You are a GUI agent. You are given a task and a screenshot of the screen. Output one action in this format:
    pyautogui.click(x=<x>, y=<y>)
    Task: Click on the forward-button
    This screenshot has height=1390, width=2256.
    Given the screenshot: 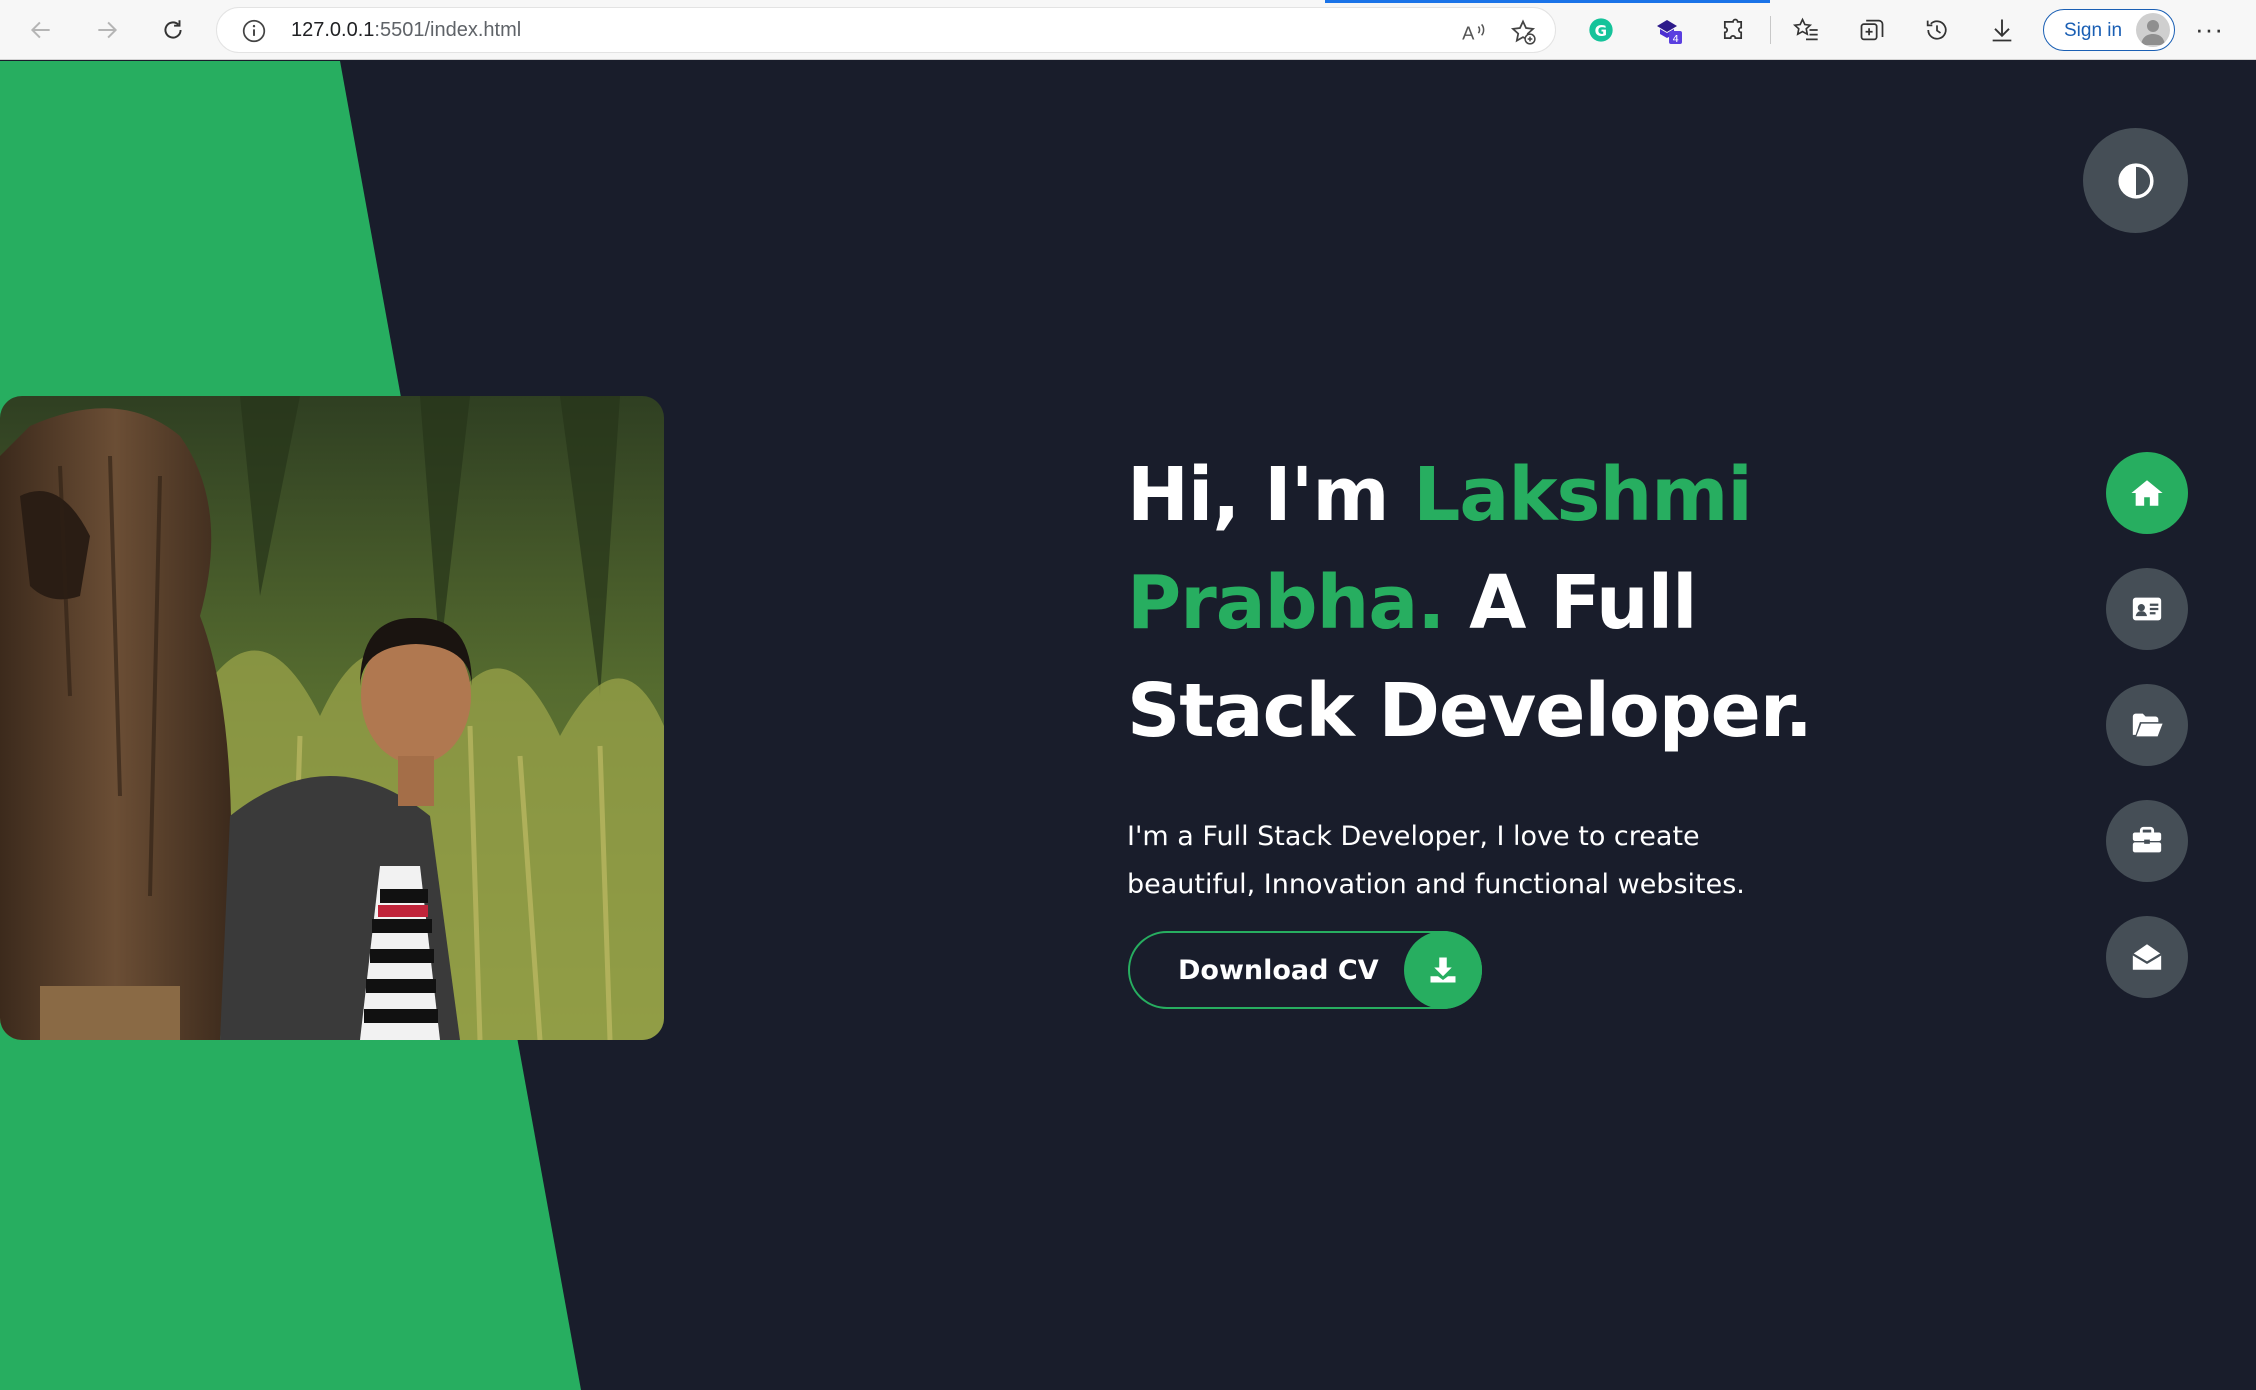 What is the action you would take?
    pyautogui.click(x=107, y=30)
    